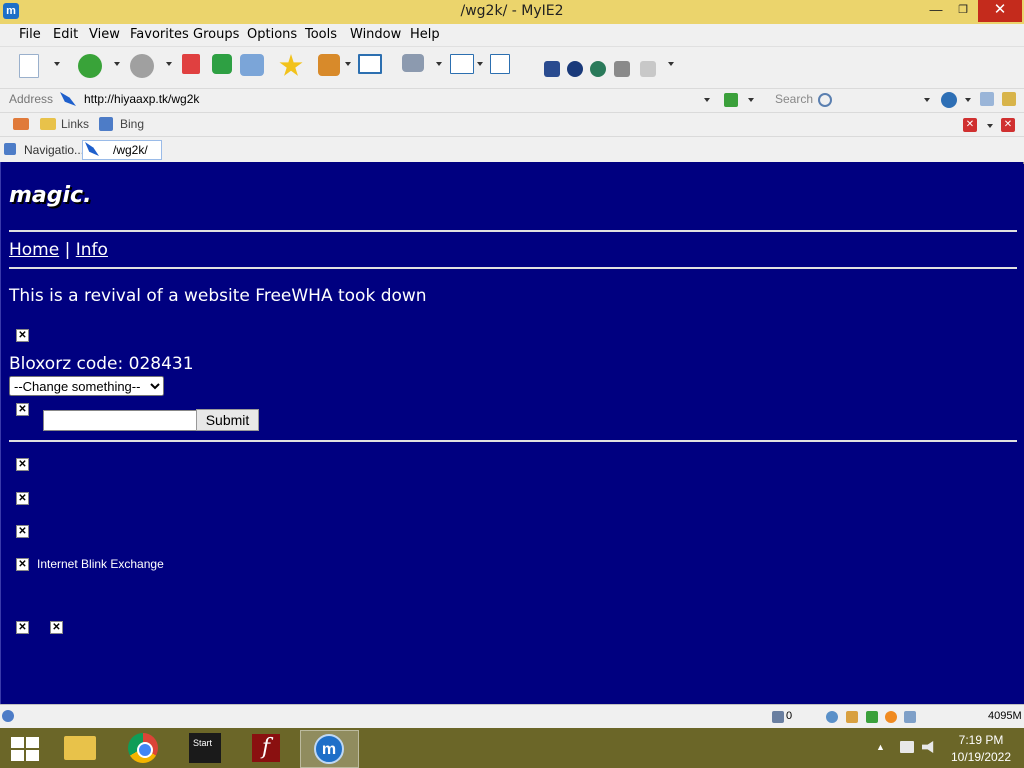 This screenshot has height=768, width=1024. What do you see at coordinates (462, 64) in the screenshot?
I see `columns-icon` at bounding box center [462, 64].